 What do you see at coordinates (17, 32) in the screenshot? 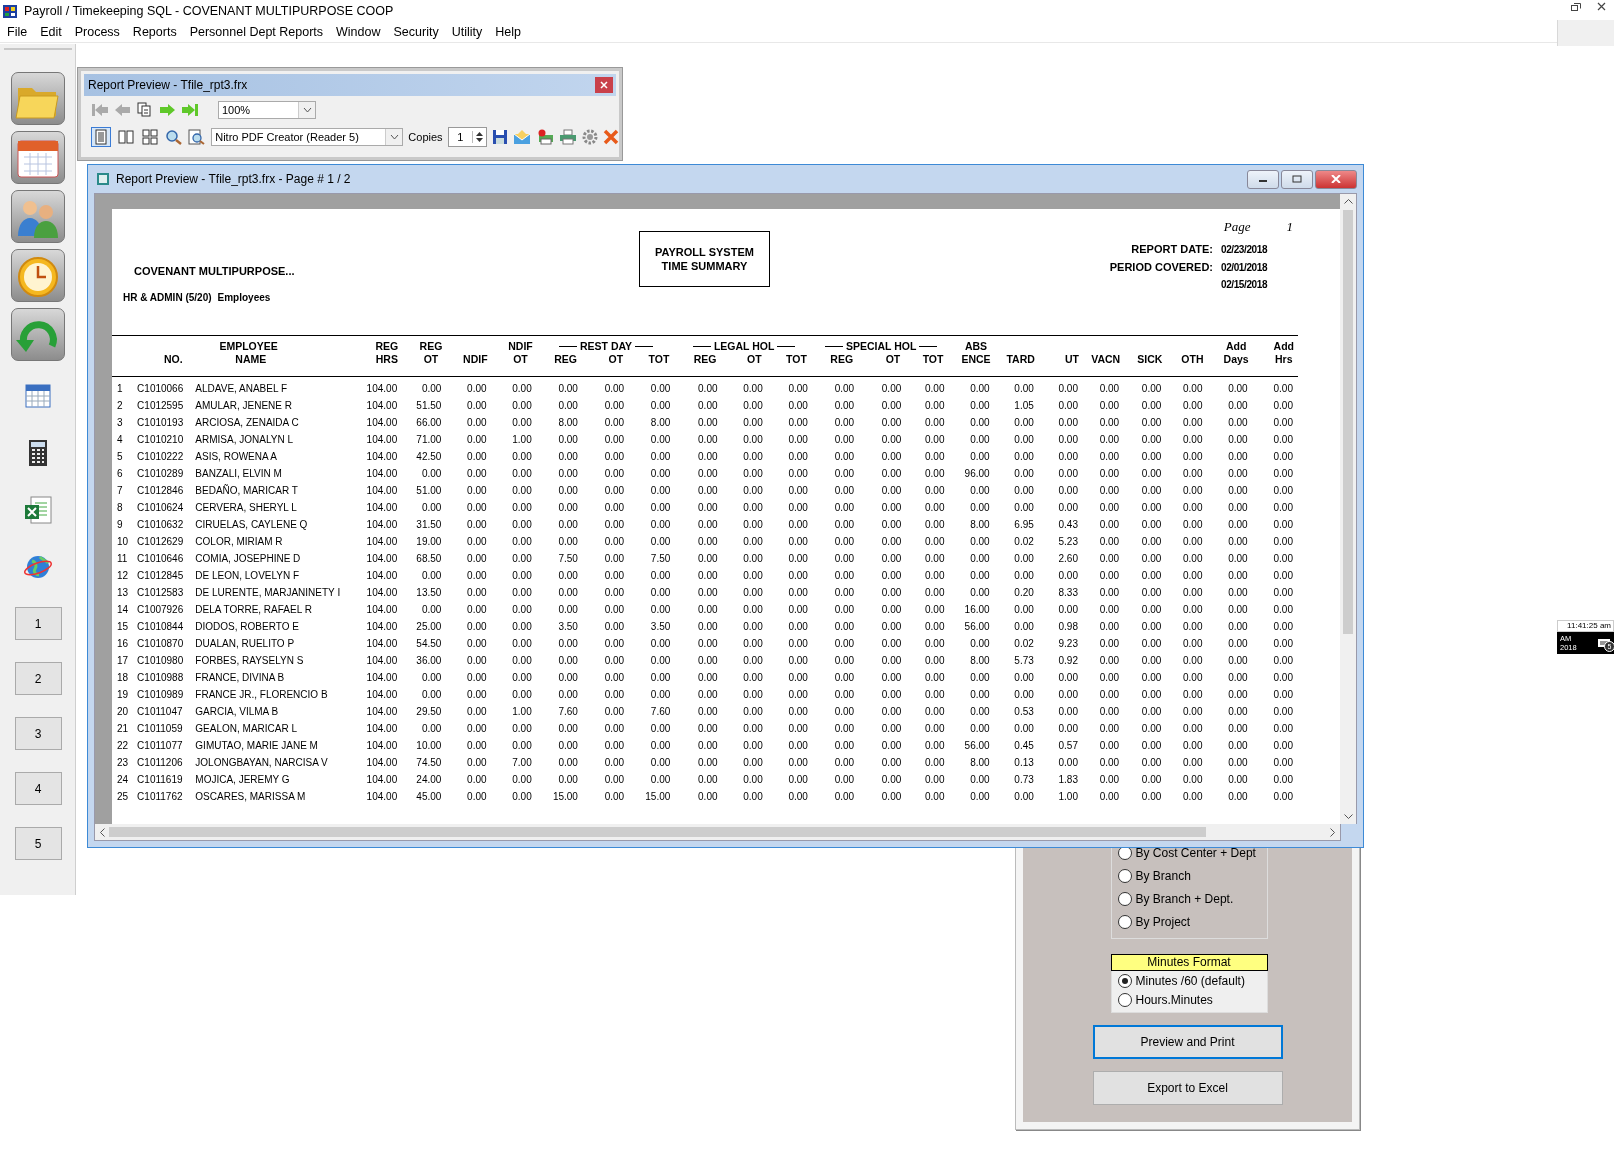
I see `menu-item: File` at bounding box center [17, 32].